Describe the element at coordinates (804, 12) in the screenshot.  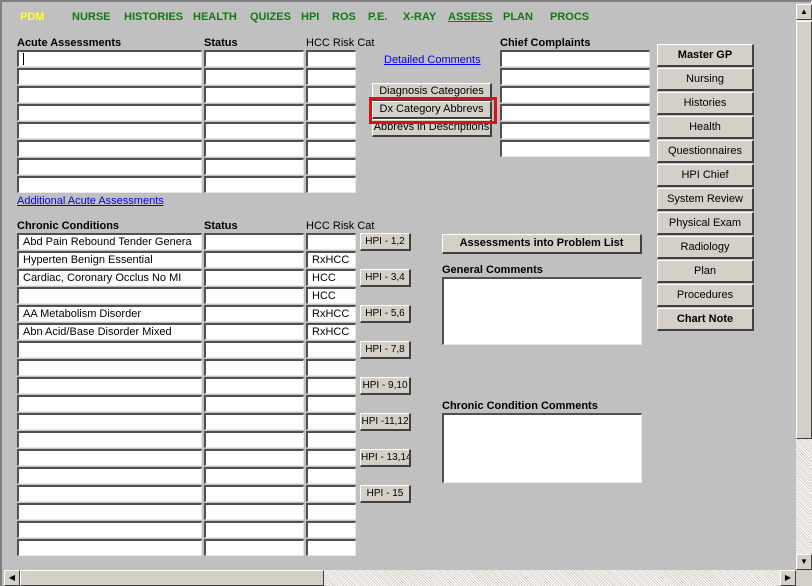
I see `scroll-up-button: ▲` at that location.